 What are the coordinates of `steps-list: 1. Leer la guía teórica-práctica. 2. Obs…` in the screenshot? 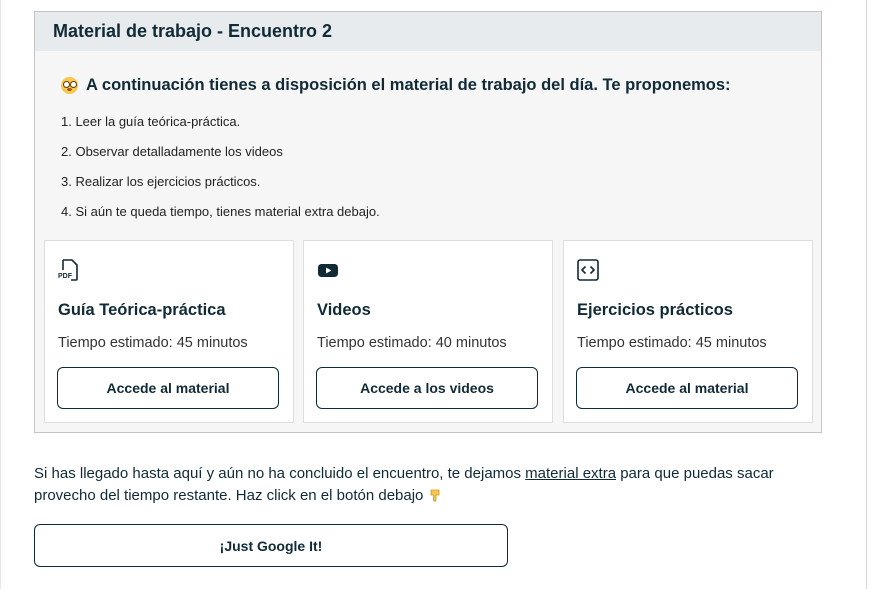 It's located at (220, 174).